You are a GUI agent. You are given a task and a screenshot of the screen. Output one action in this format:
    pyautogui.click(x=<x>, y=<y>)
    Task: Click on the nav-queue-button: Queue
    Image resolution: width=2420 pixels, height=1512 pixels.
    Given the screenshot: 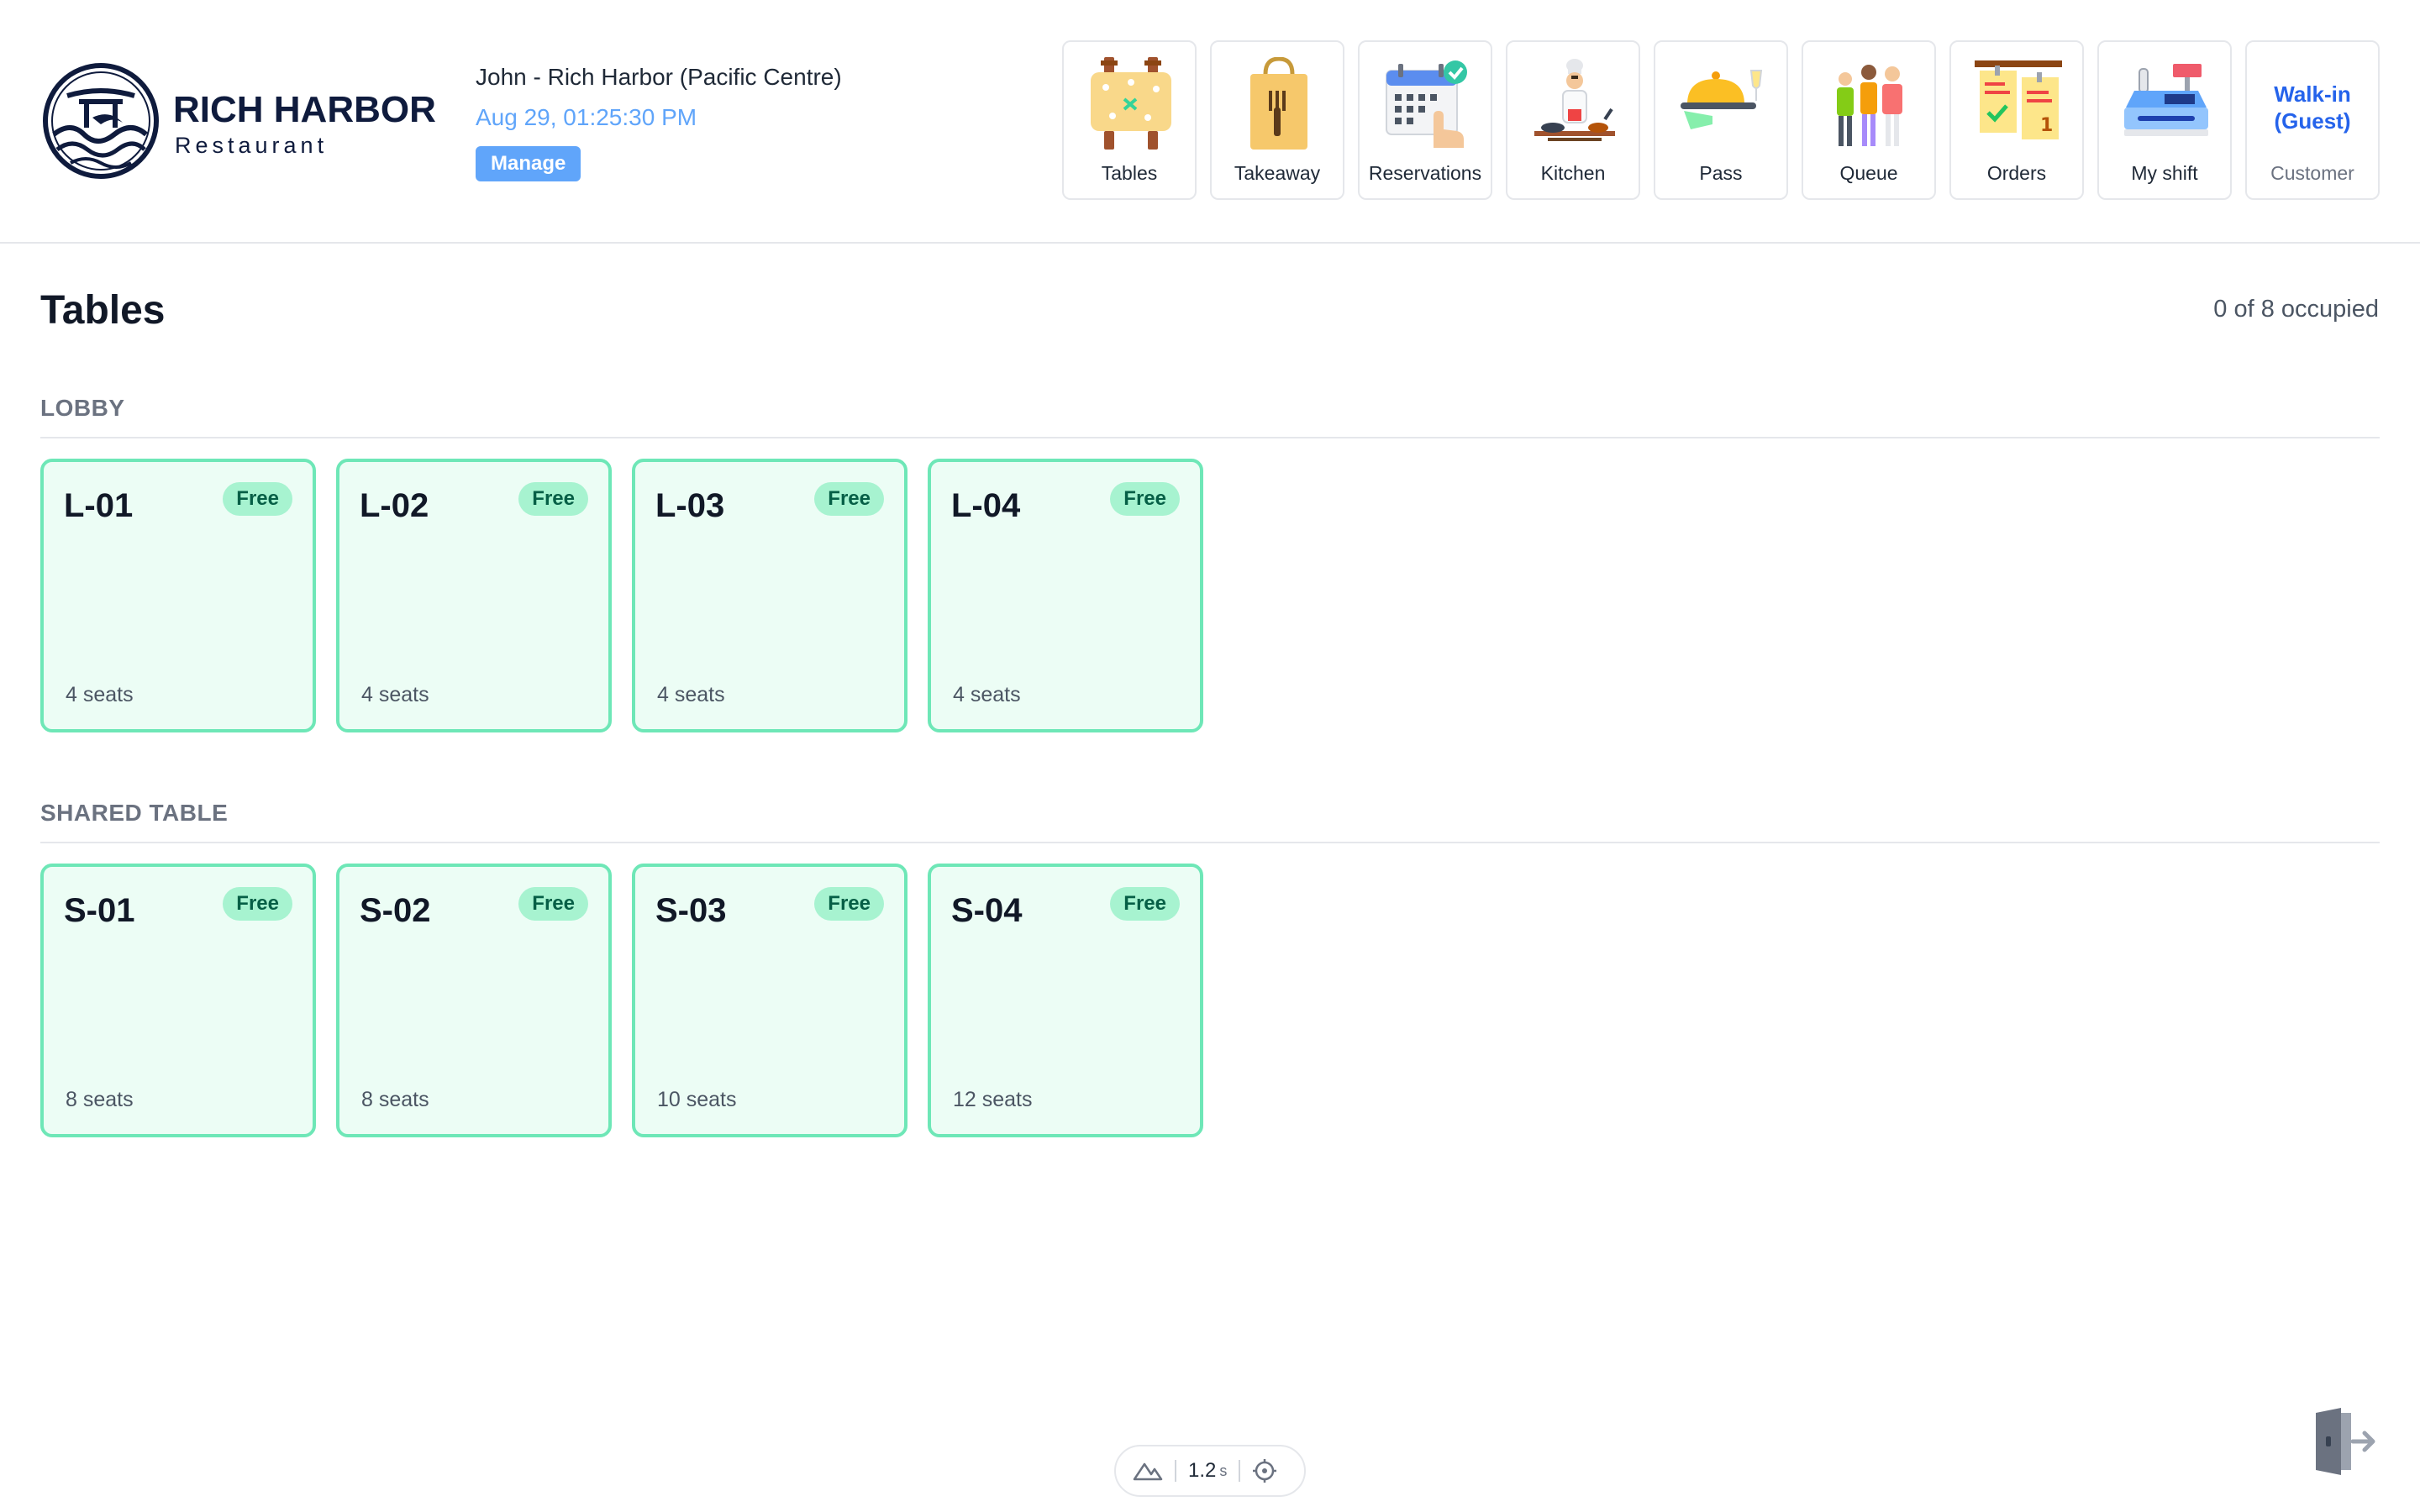 What is the action you would take?
    pyautogui.click(x=1869, y=120)
    